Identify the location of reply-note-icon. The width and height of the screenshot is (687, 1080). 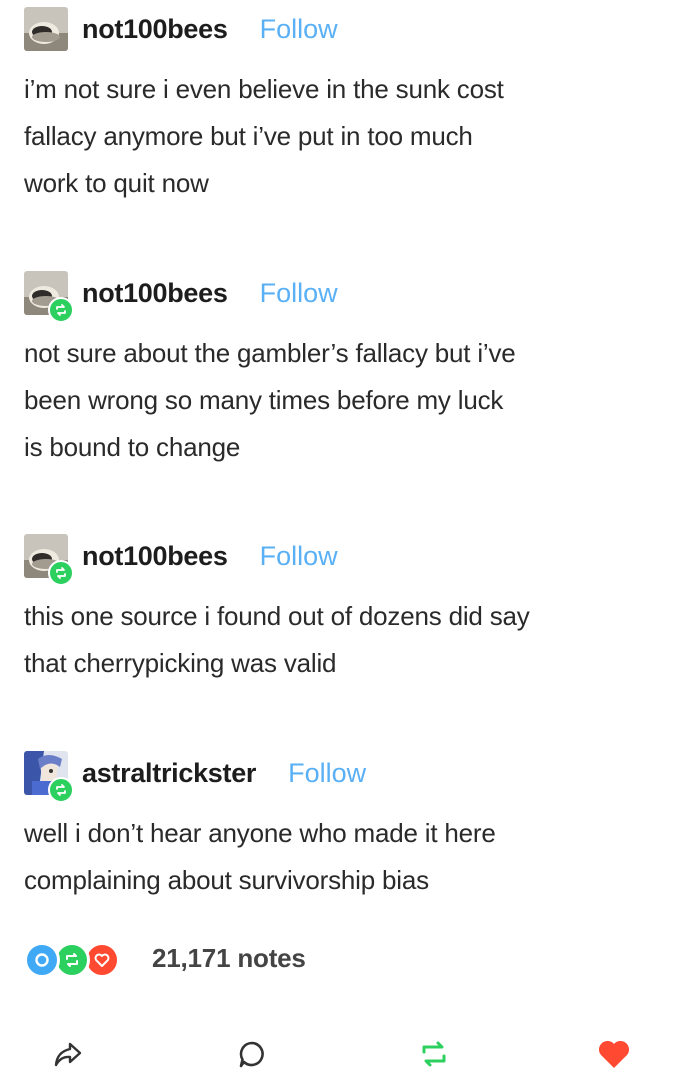
(42, 960).